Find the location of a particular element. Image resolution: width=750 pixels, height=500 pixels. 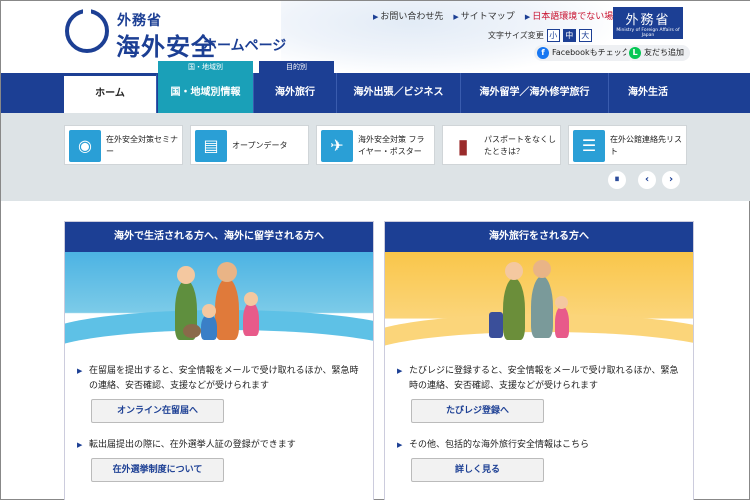

nav-category-purpose: 目的別 is located at coordinates (296, 67).